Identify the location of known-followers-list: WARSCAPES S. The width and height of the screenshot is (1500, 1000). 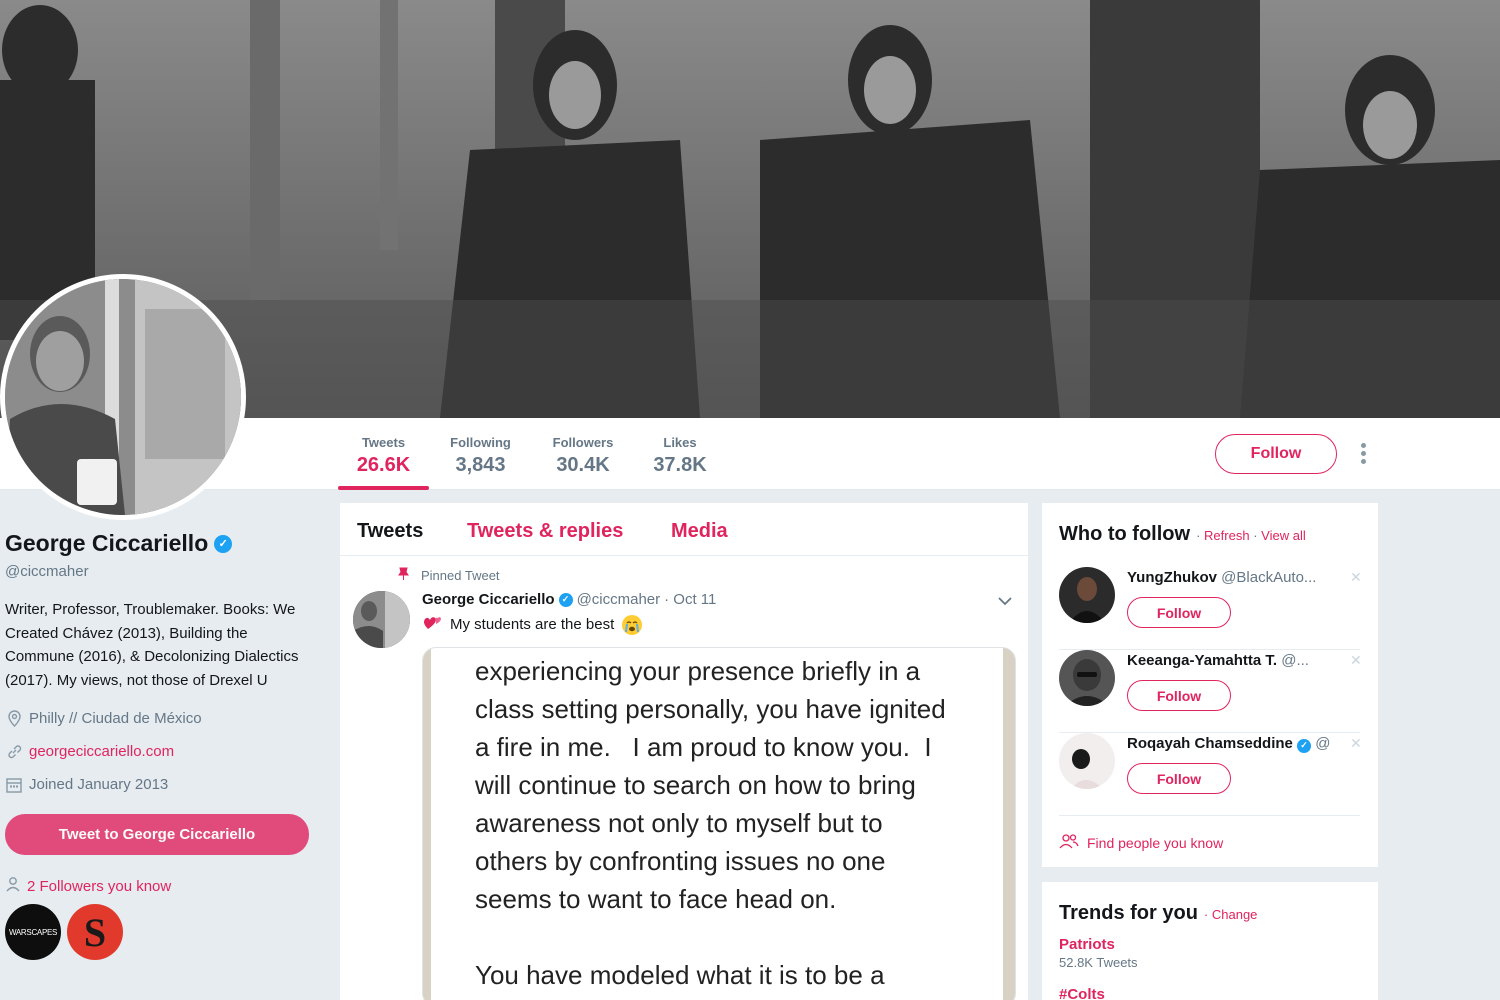
(160, 932).